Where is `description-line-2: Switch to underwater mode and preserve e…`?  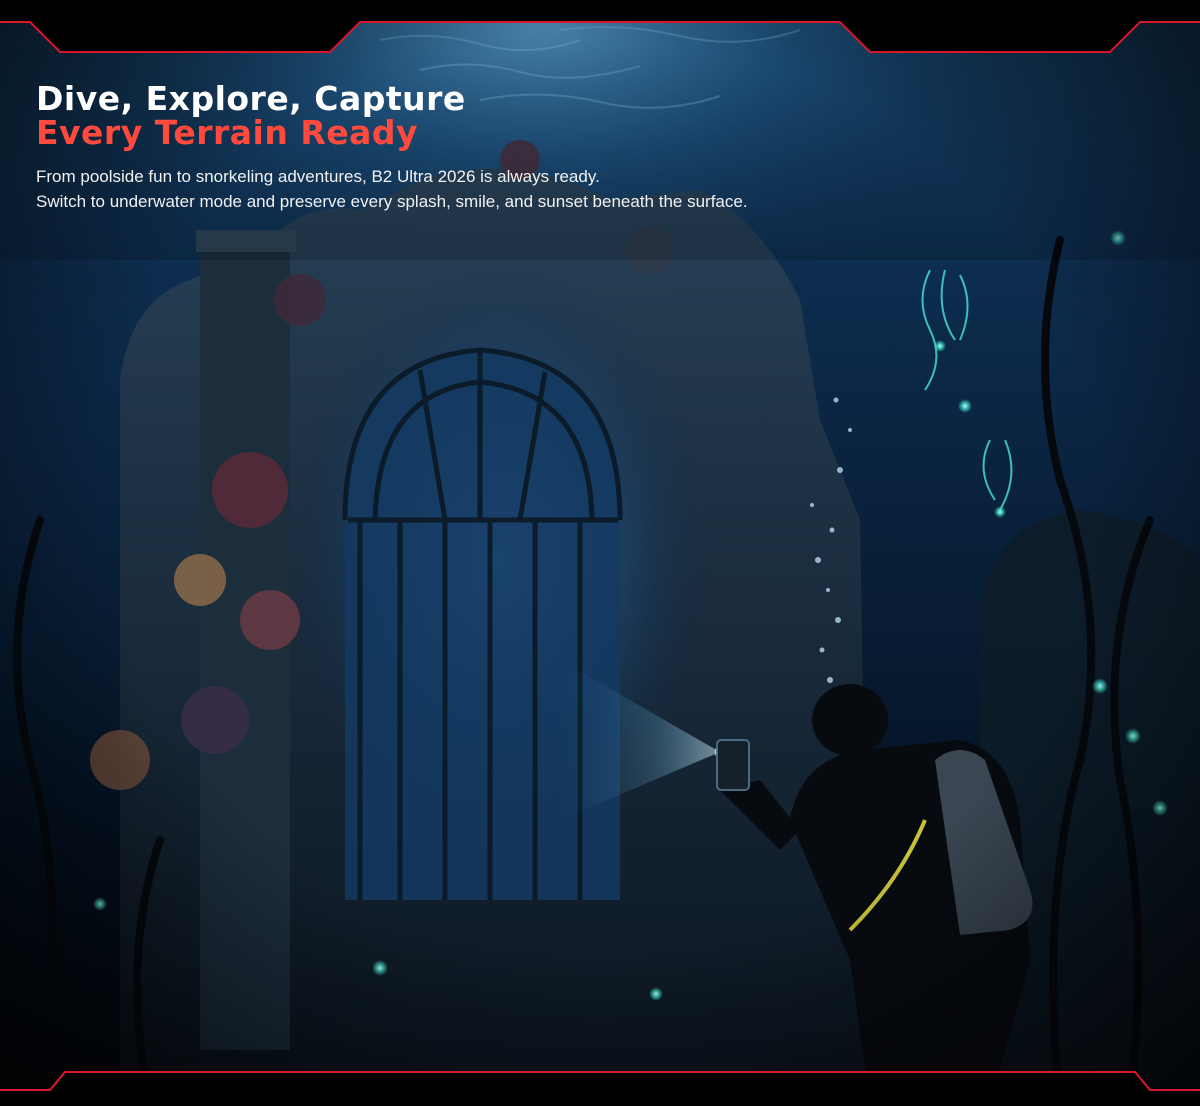
description-line-2: Switch to underwater mode and preserve e… is located at coordinates (392, 201).